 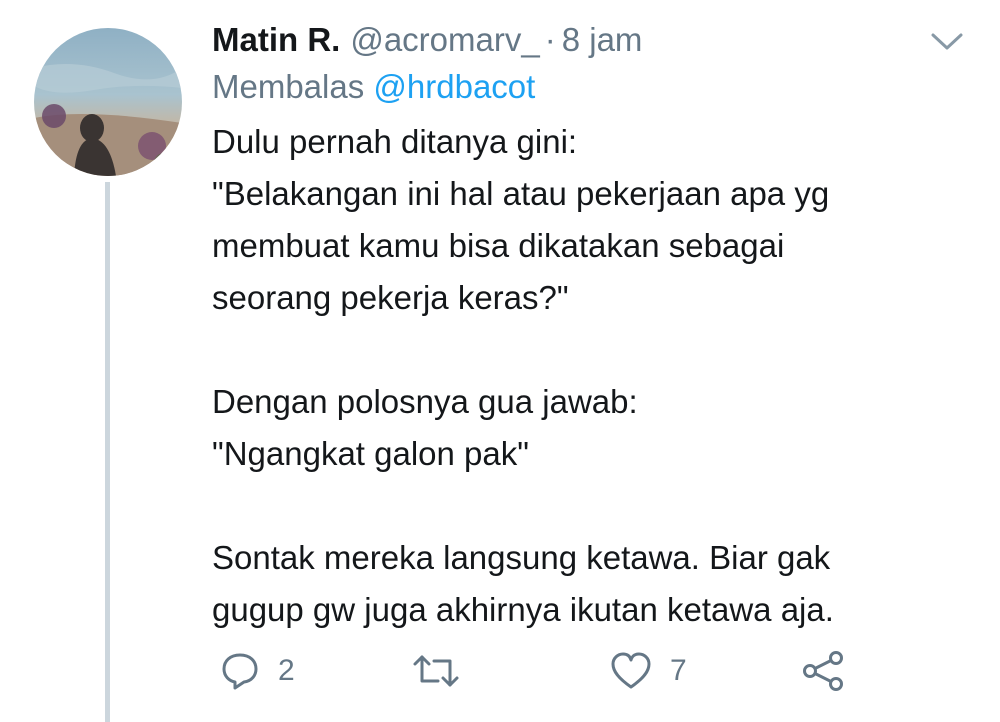 What do you see at coordinates (678, 670) in the screenshot?
I see `like-count: 7` at bounding box center [678, 670].